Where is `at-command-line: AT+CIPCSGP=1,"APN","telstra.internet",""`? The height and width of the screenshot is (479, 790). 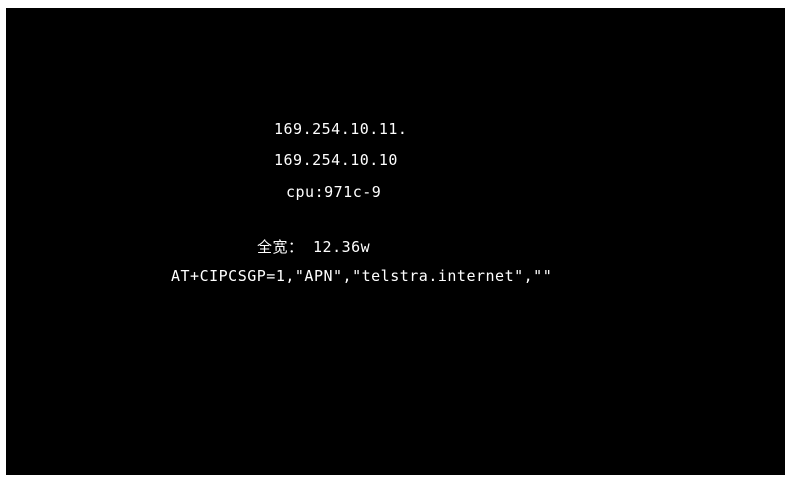 at-command-line: AT+CIPCSGP=1,"APN","telstra.internet","" is located at coordinates (362, 276).